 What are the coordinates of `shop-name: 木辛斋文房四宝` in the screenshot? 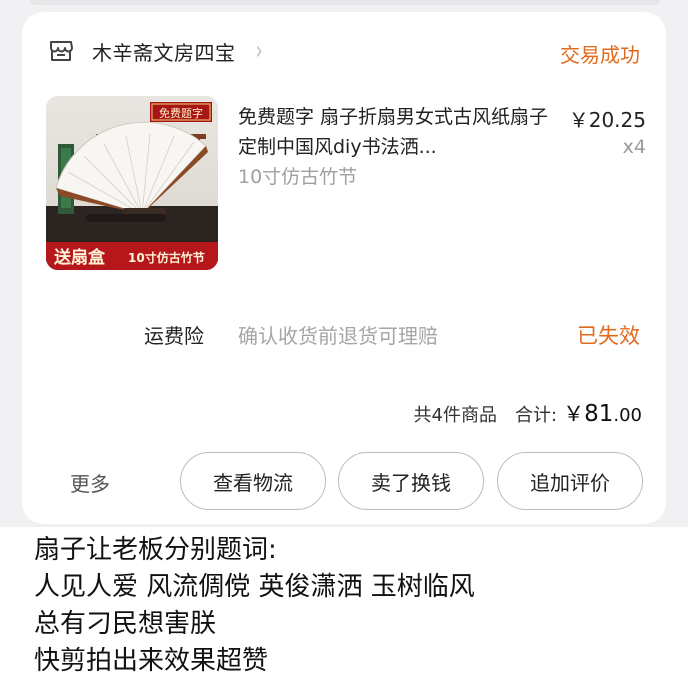 It's located at (164, 51).